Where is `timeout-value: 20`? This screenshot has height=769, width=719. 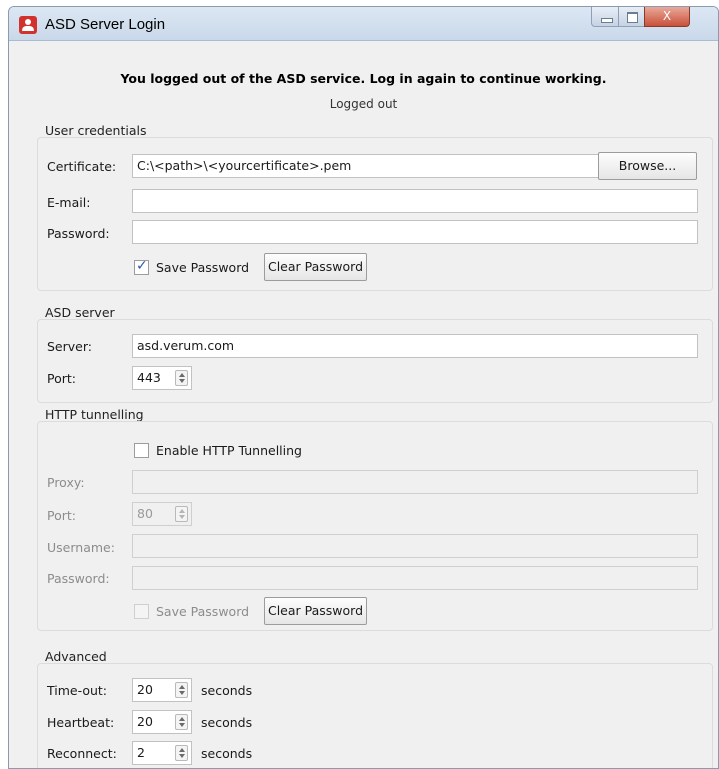
timeout-value: 20 is located at coordinates (145, 689).